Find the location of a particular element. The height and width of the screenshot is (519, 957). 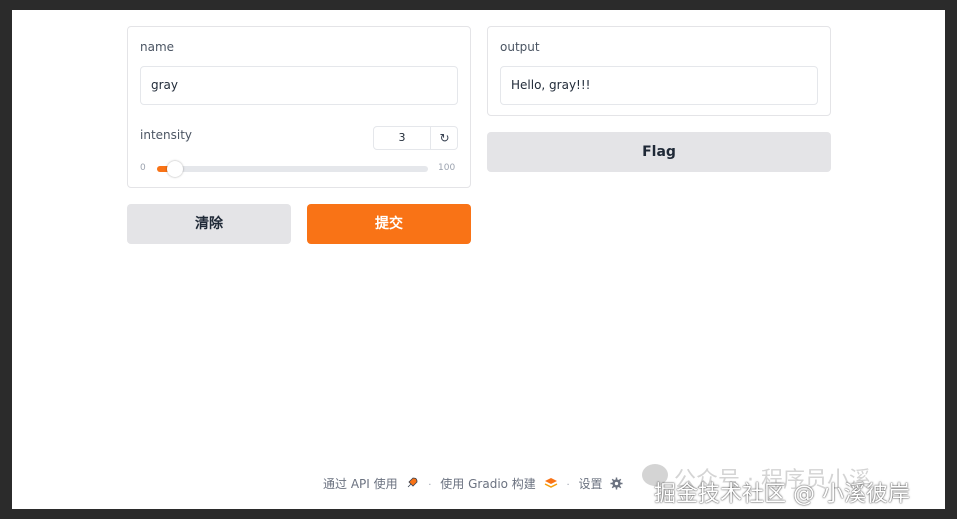

name-input: gray is located at coordinates (299, 85).